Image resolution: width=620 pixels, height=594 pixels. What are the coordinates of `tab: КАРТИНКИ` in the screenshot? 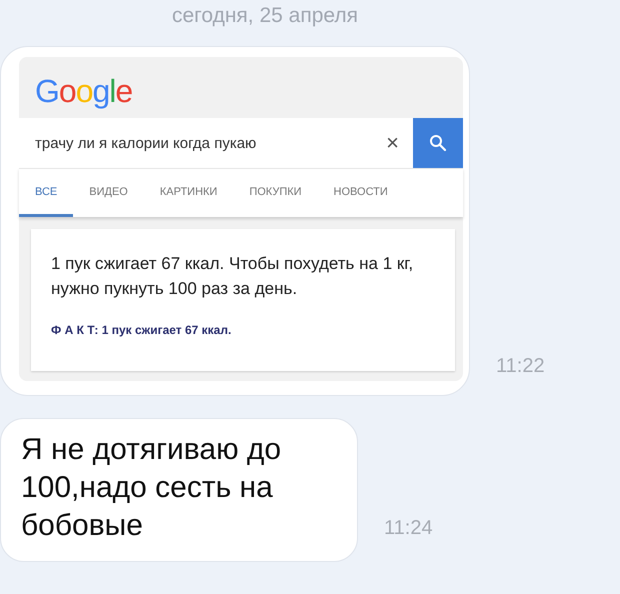 It's located at (189, 193).